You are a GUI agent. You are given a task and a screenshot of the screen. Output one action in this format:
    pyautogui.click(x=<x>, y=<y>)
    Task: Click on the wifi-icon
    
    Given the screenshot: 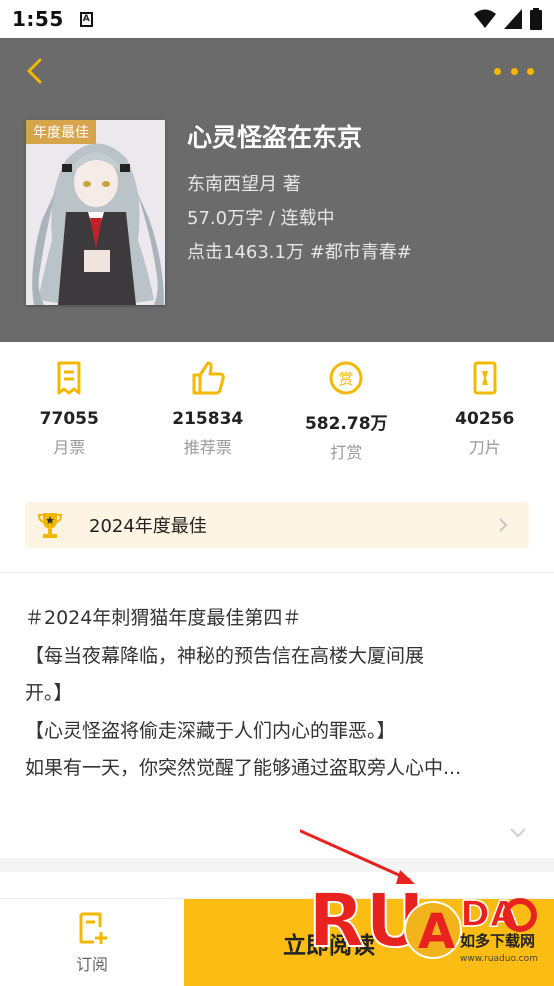 What is the action you would take?
    pyautogui.click(x=485, y=18)
    